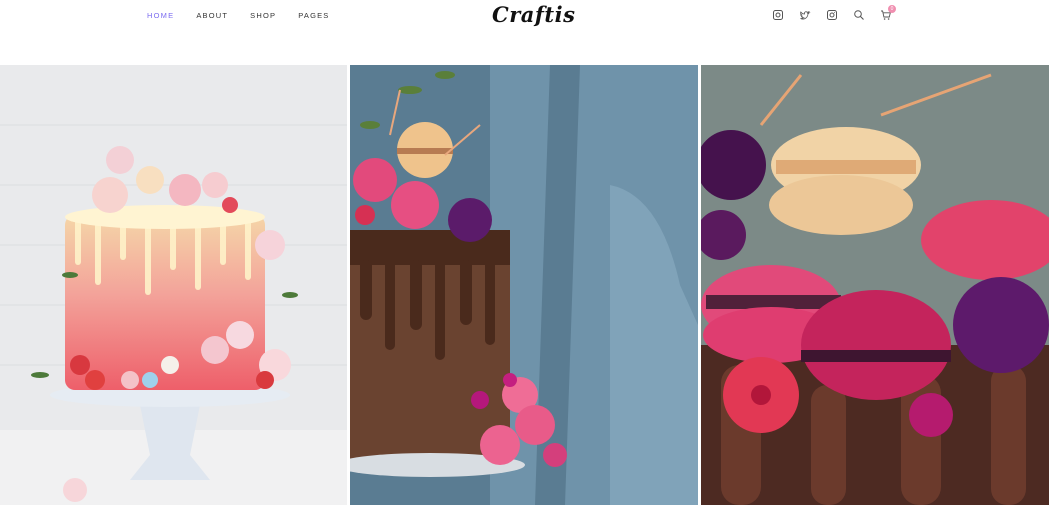 The image size is (1049, 505). I want to click on header-icons: 0, so click(838, 13).